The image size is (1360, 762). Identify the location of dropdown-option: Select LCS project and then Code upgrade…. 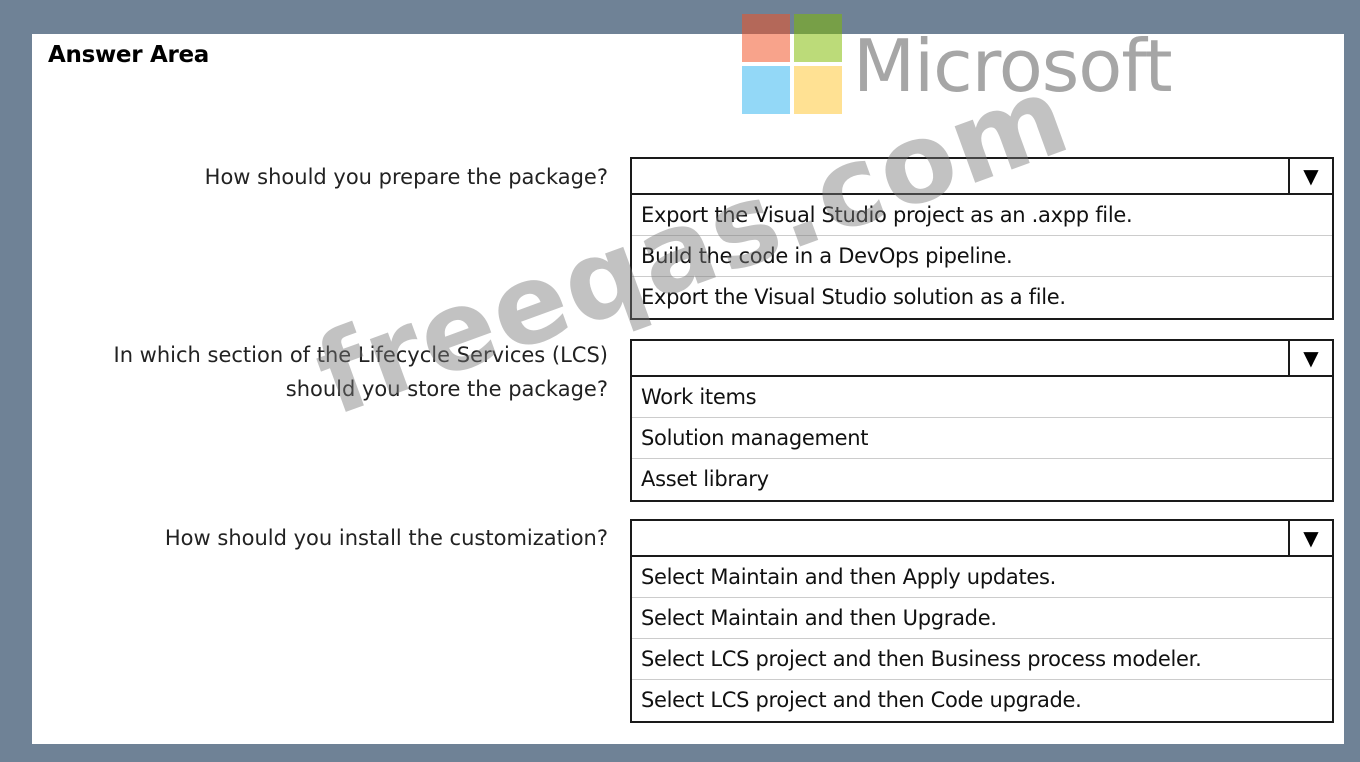
(982, 700).